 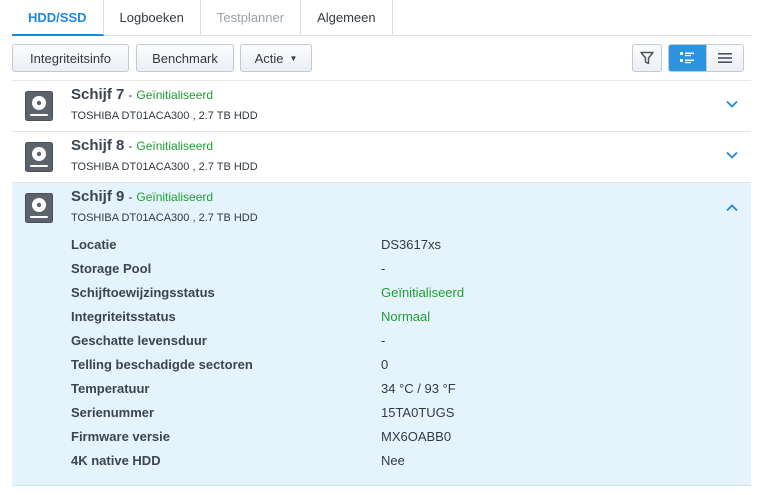 I want to click on caret-down-icon: ▼, so click(x=293, y=58).